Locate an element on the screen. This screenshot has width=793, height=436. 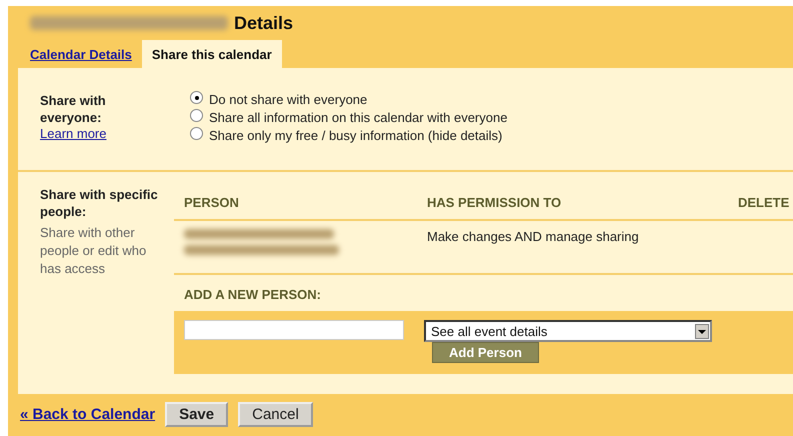
tab: Calendar Details is located at coordinates (81, 54).